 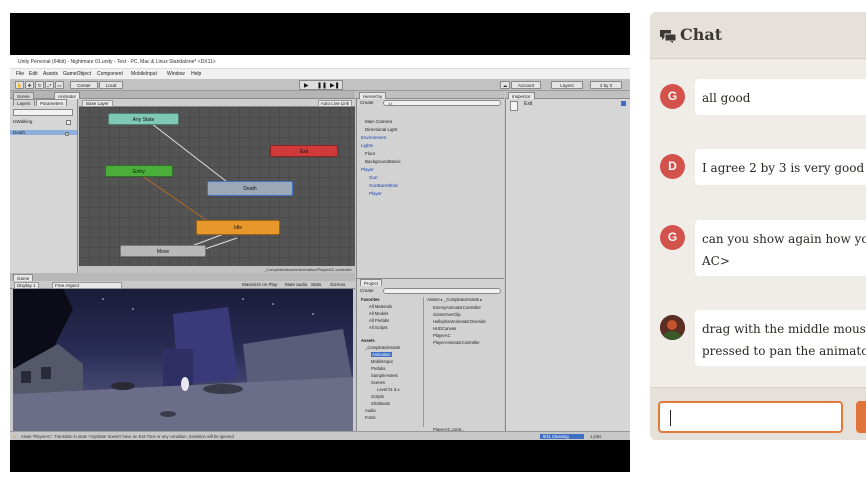 I want to click on folder-item: Scenes, so click(x=378, y=382).